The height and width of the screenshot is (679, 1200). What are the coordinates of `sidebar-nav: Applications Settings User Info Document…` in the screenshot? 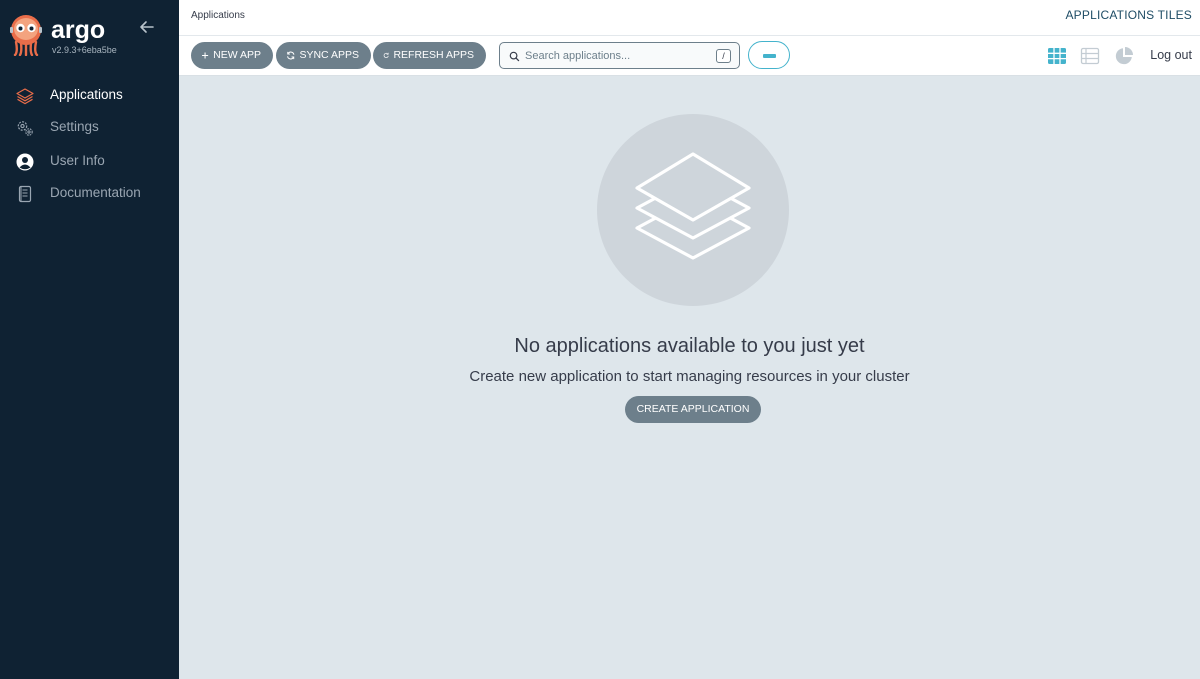 It's located at (89, 145).